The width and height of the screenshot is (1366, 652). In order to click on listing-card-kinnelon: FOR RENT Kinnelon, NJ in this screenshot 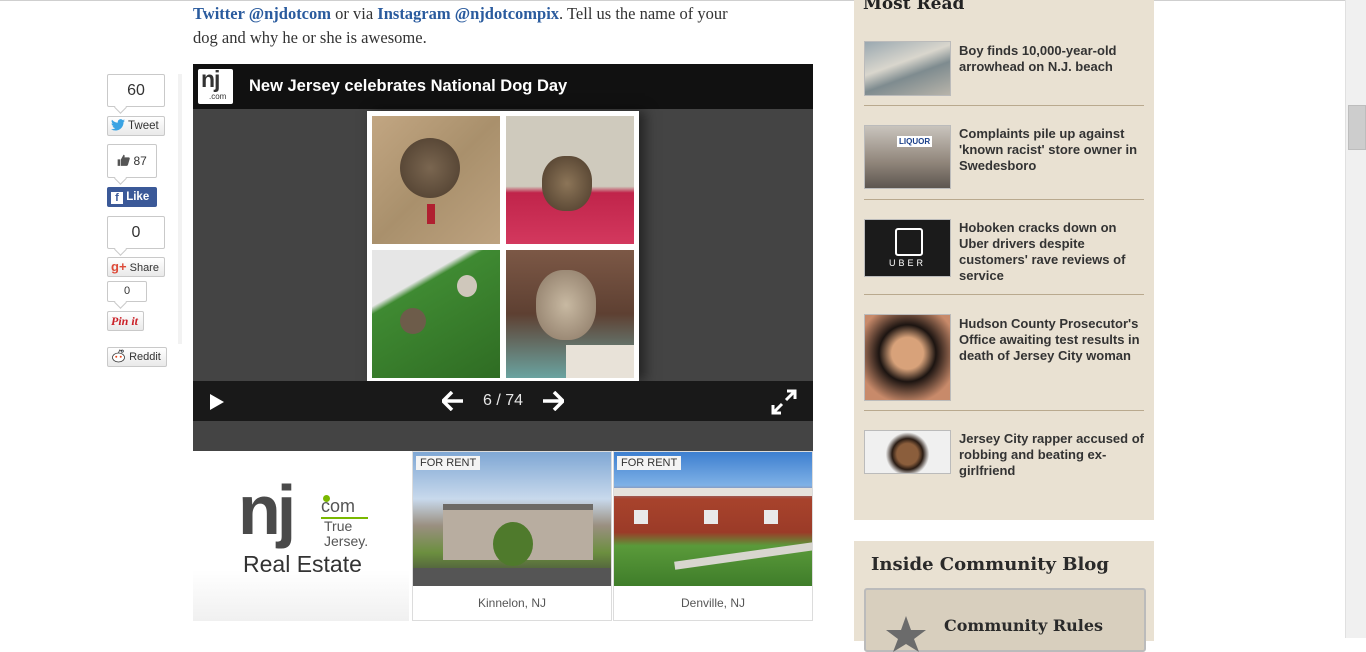, I will do `click(512, 536)`.